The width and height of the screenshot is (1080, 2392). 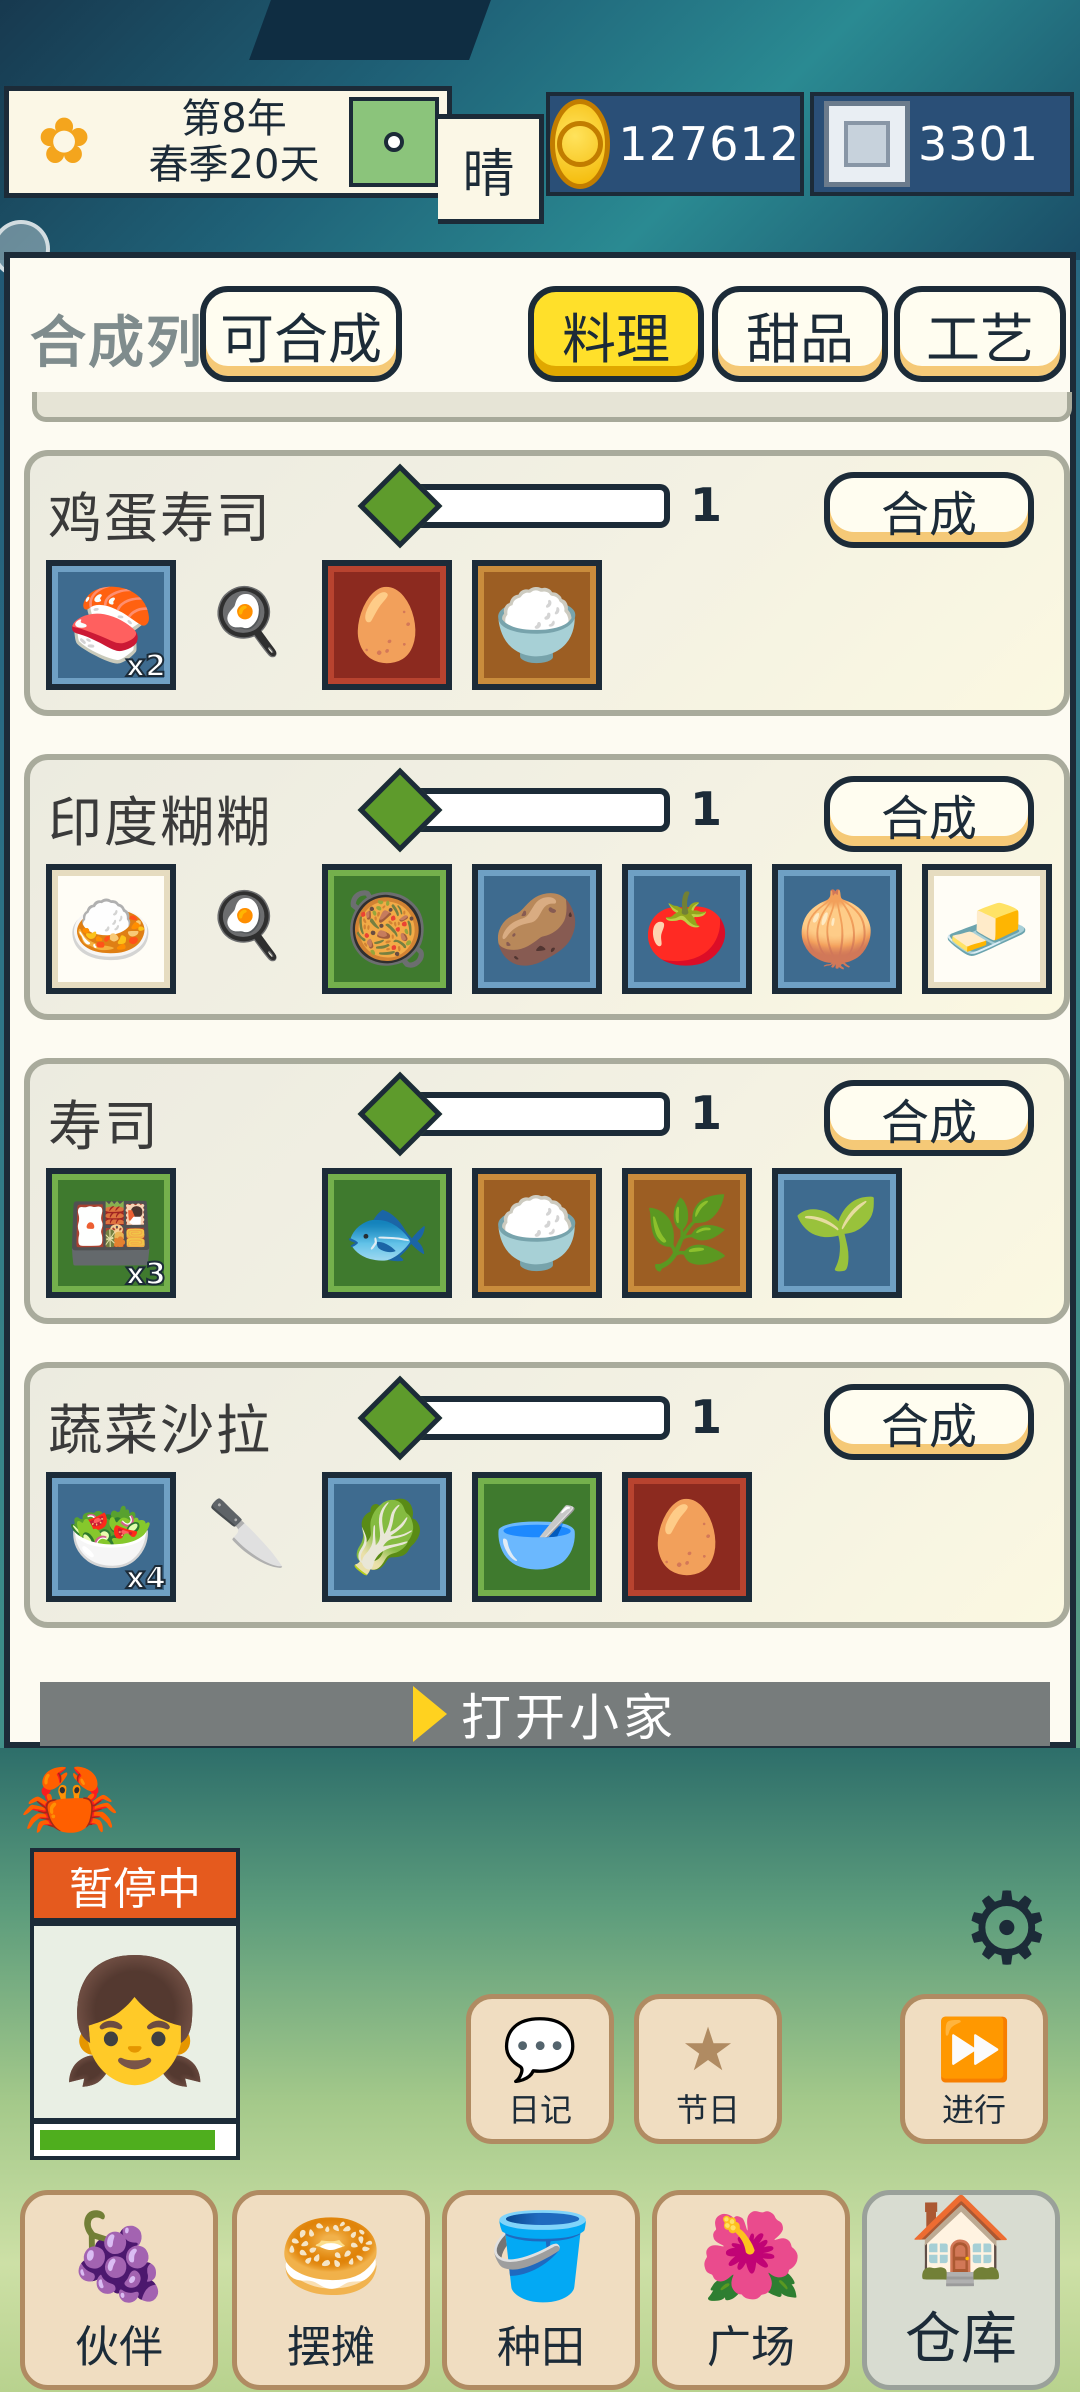 I want to click on season-day-label: 春季20天, so click(x=234, y=165).